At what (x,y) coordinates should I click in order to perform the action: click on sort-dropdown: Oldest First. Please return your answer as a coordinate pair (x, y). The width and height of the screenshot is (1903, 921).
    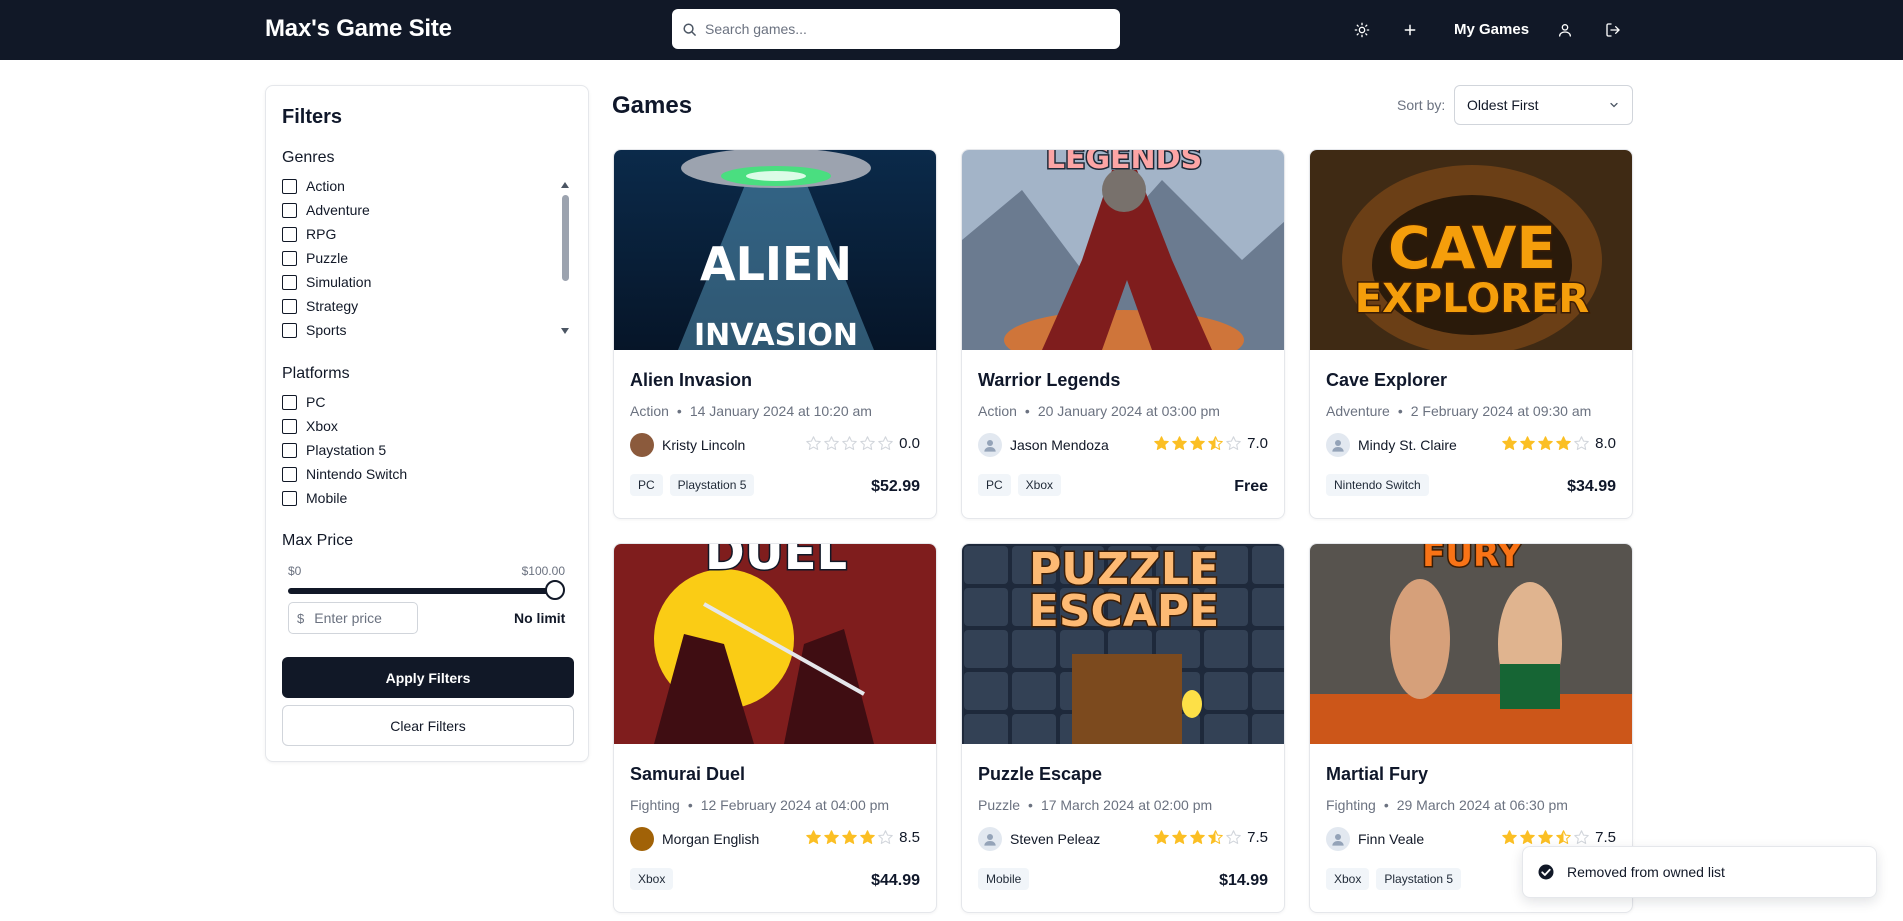
    Looking at the image, I should click on (1543, 105).